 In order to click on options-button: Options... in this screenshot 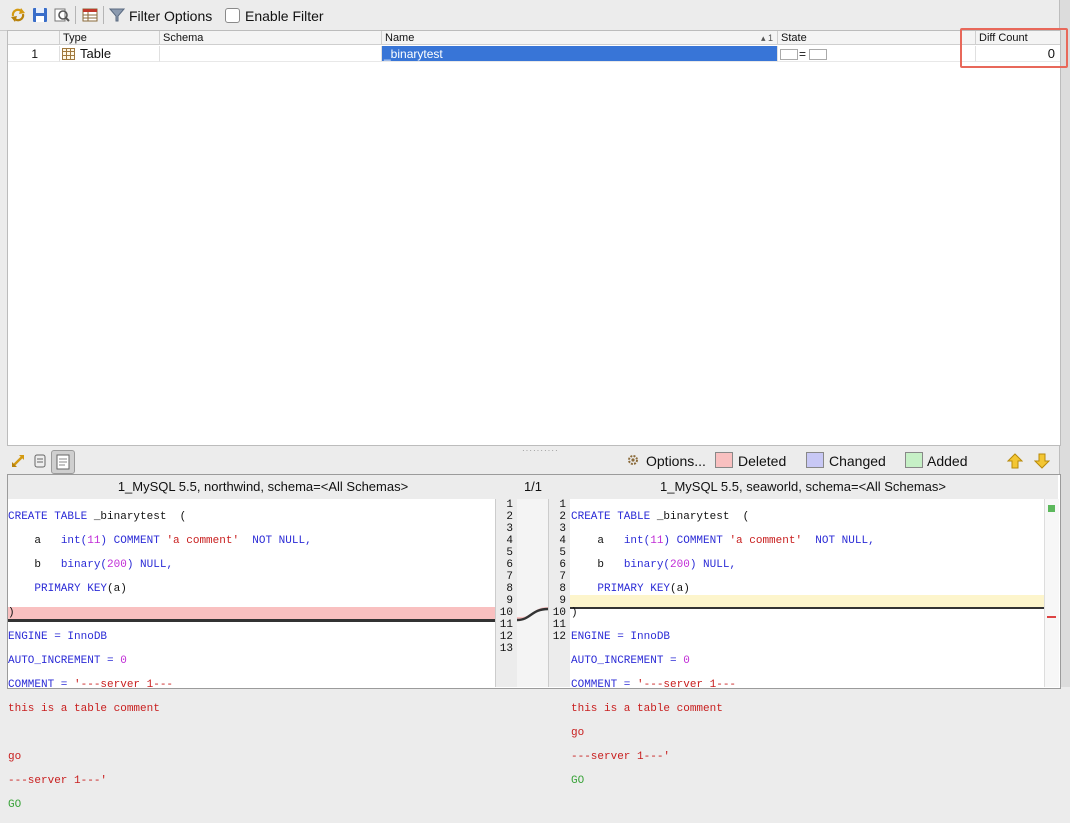, I will do `click(676, 461)`.